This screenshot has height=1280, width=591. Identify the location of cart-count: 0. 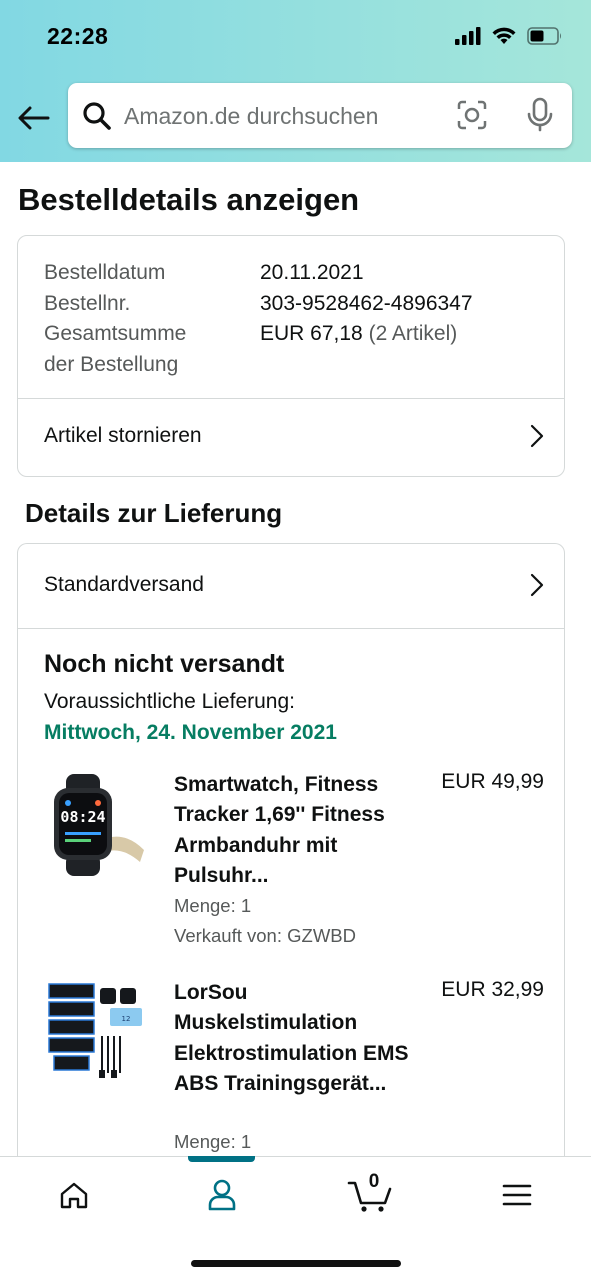
(374, 1181).